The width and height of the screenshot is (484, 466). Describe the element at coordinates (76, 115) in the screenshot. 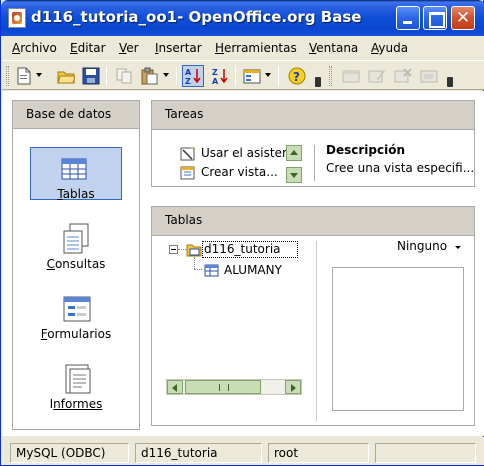

I see `database-panel-header: Base de datos` at that location.